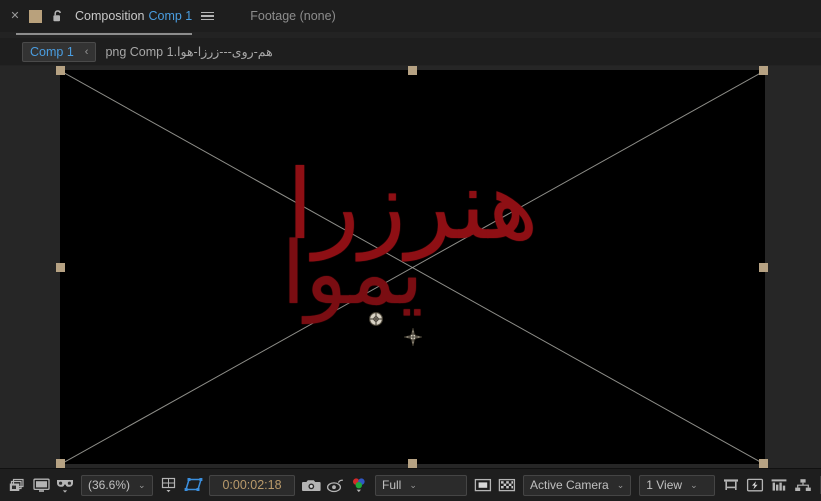 This screenshot has height=501, width=821. Describe the element at coordinates (60, 267) in the screenshot. I see `selection-handle-middle-left` at that location.